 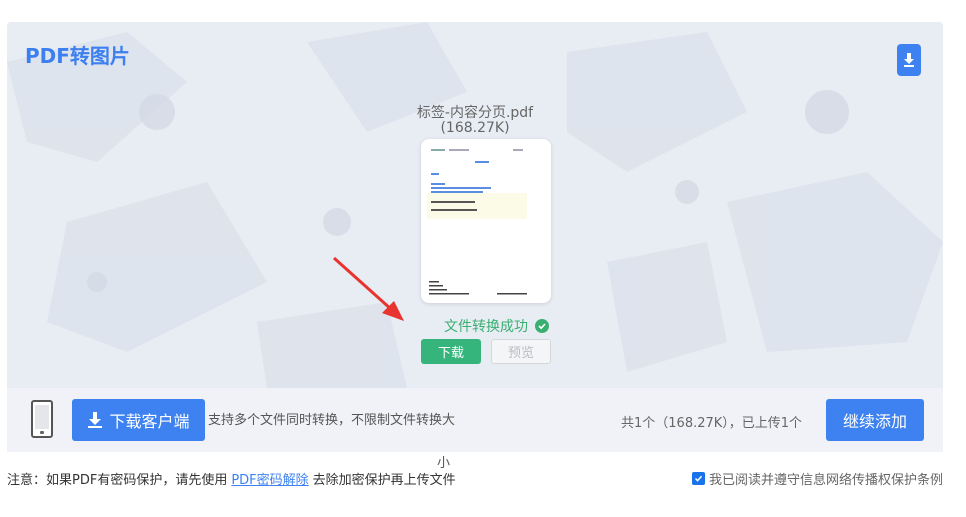 I want to click on download-client-label: 下载客户端, so click(x=149, y=421).